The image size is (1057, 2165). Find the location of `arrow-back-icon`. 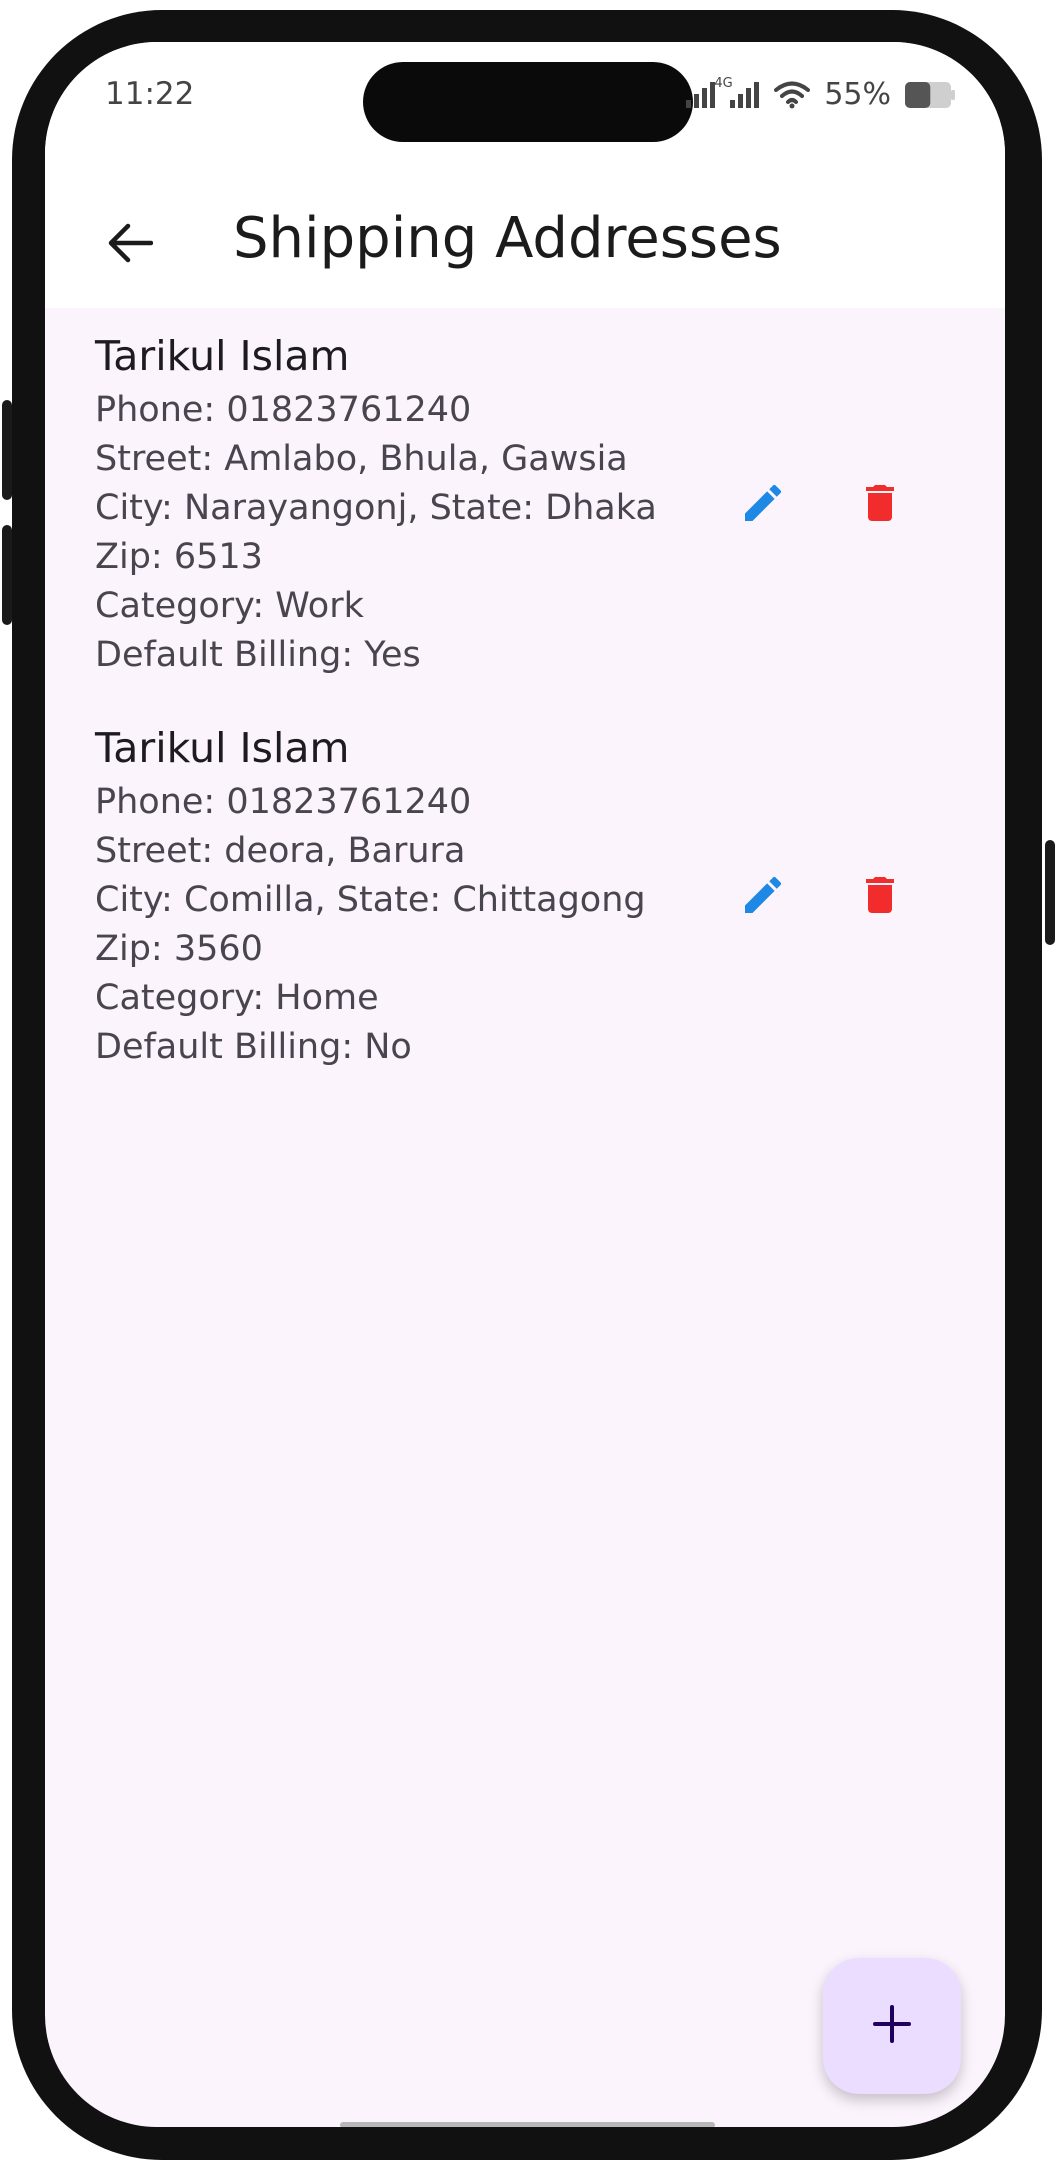

arrow-back-icon is located at coordinates (130, 245).